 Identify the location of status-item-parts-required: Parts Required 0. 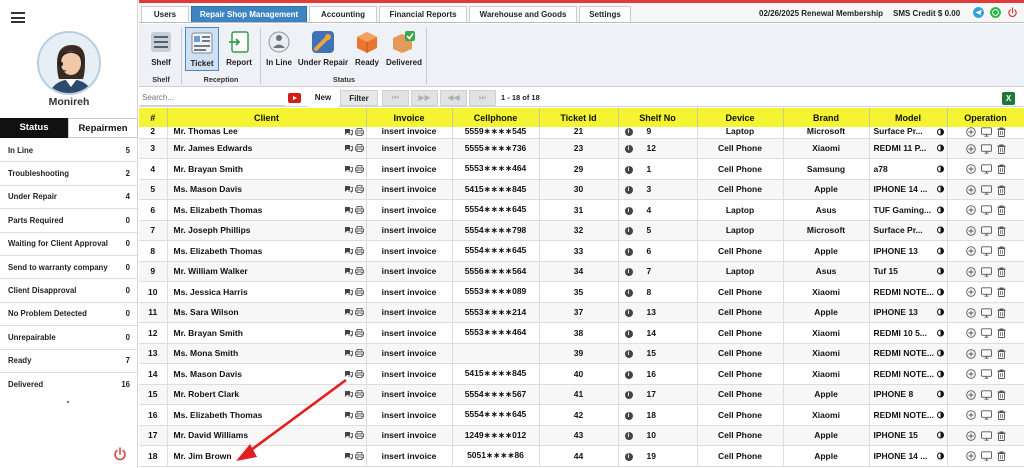
(69, 221).